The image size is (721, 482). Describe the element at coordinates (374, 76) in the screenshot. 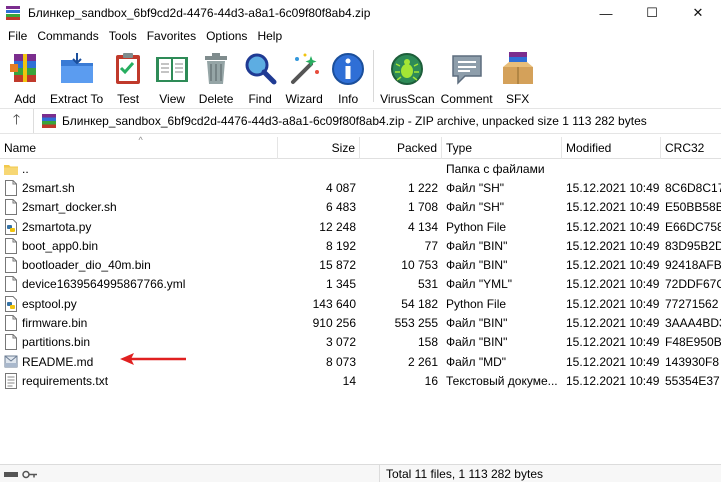

I see `toolbar-separator` at that location.